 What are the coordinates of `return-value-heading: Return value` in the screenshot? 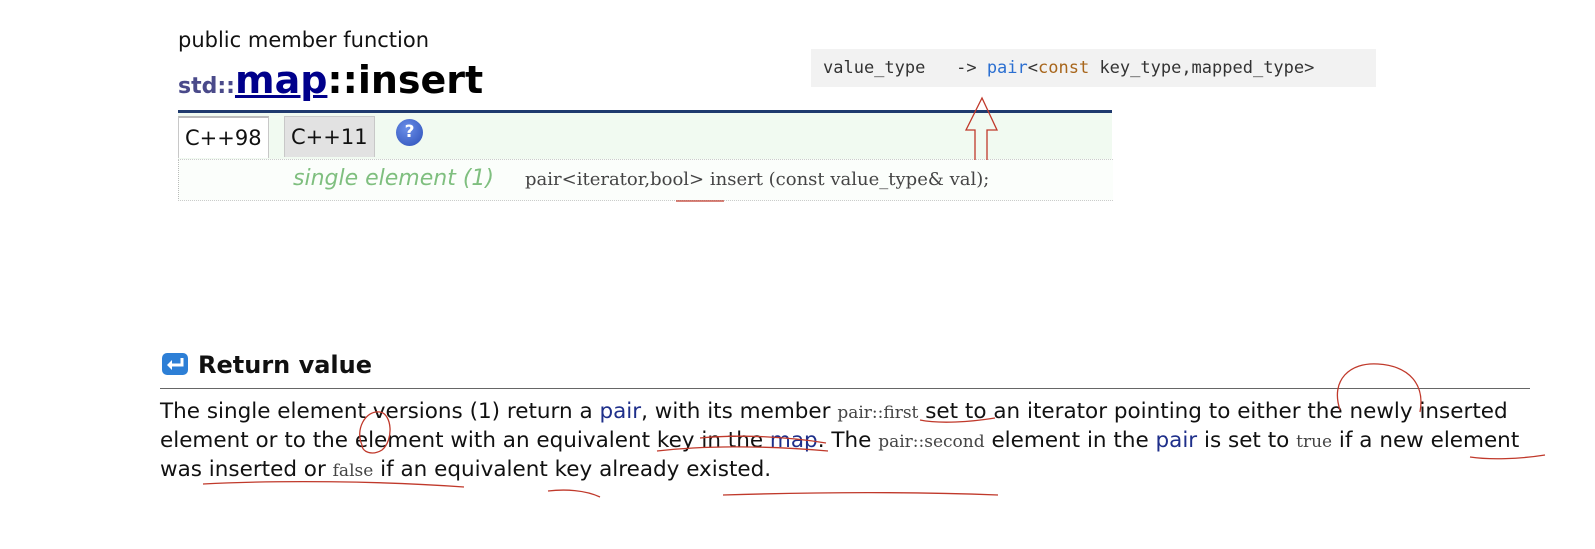 It's located at (266, 365).